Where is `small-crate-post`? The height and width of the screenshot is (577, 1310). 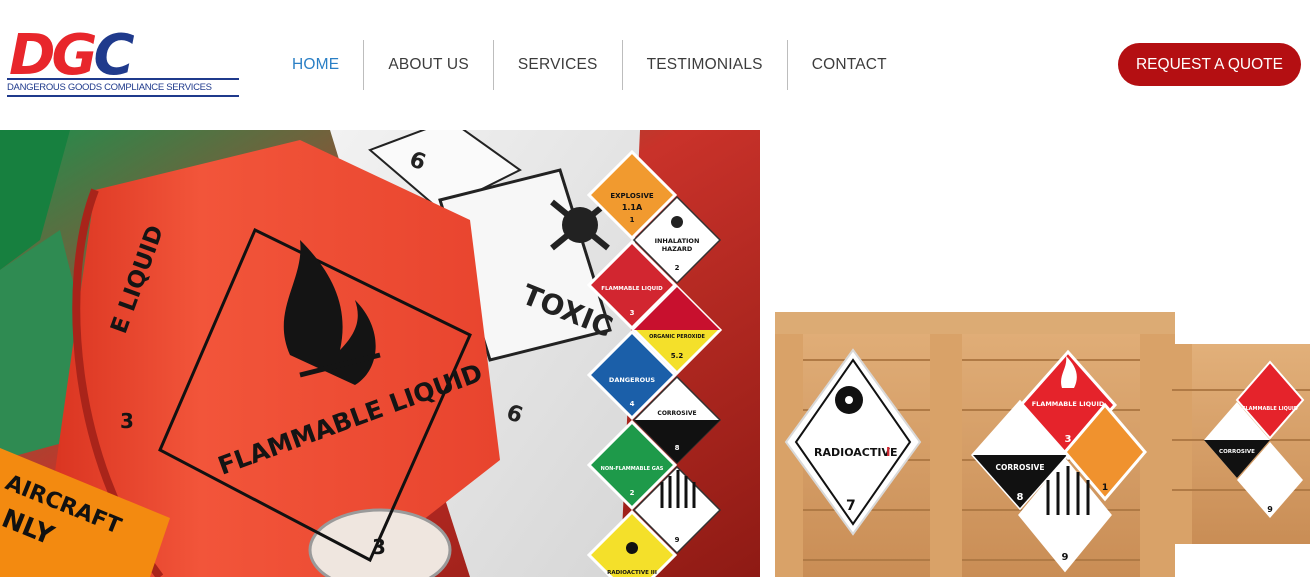 small-crate-post is located at coordinates (1182, 444).